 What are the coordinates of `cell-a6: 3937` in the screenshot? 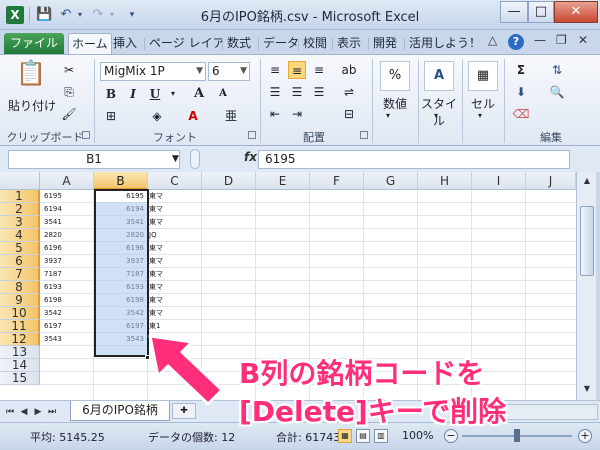 It's located at (69, 261).